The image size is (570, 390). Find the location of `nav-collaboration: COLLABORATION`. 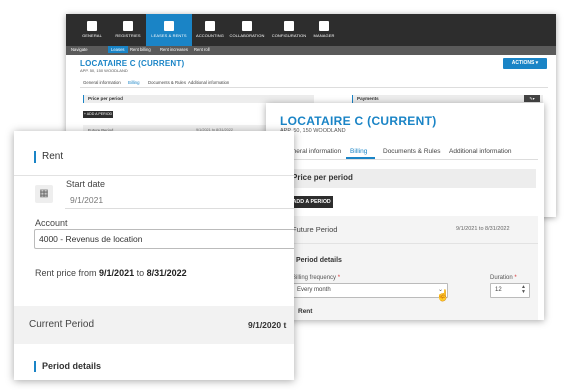

nav-collaboration: COLLABORATION is located at coordinates (247, 30).